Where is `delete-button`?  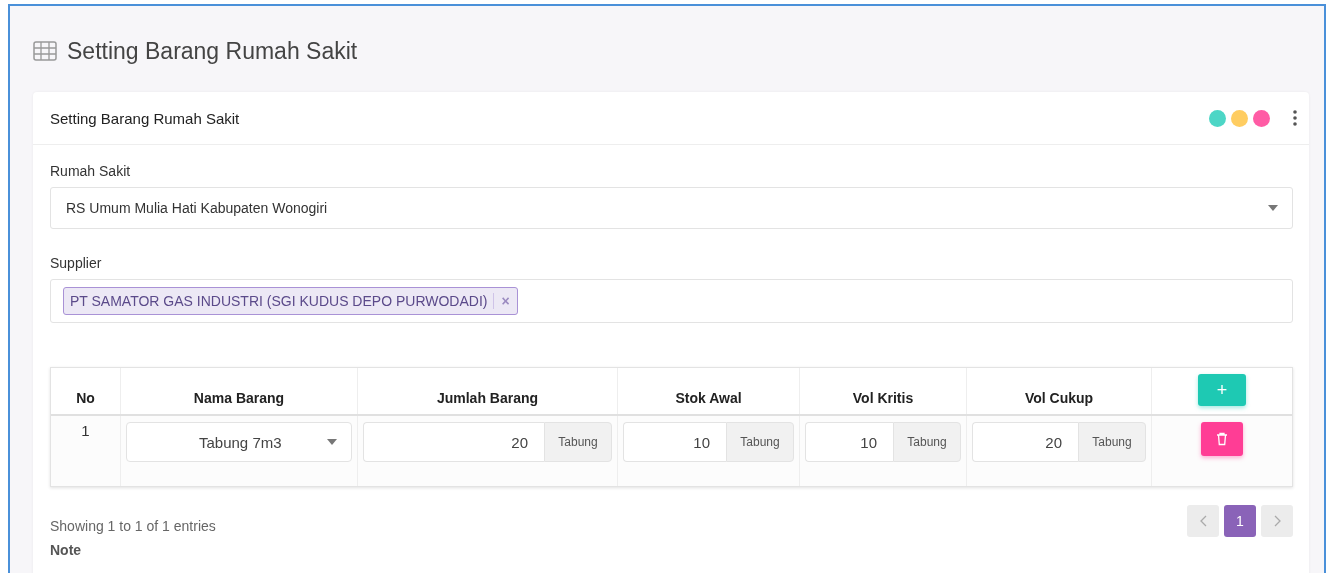 delete-button is located at coordinates (1222, 439).